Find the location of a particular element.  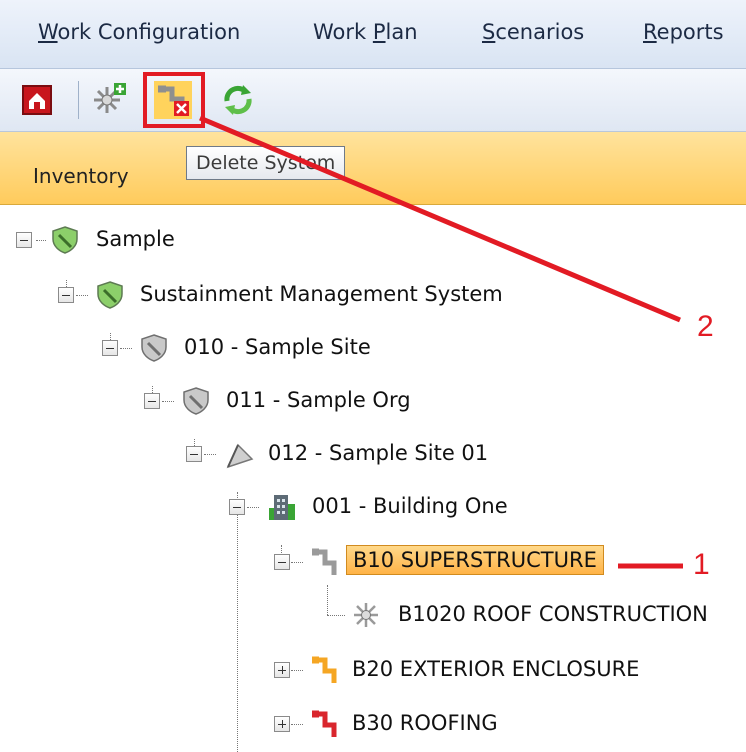

tree-node-label: 001 - Building One is located at coordinates (410, 506).